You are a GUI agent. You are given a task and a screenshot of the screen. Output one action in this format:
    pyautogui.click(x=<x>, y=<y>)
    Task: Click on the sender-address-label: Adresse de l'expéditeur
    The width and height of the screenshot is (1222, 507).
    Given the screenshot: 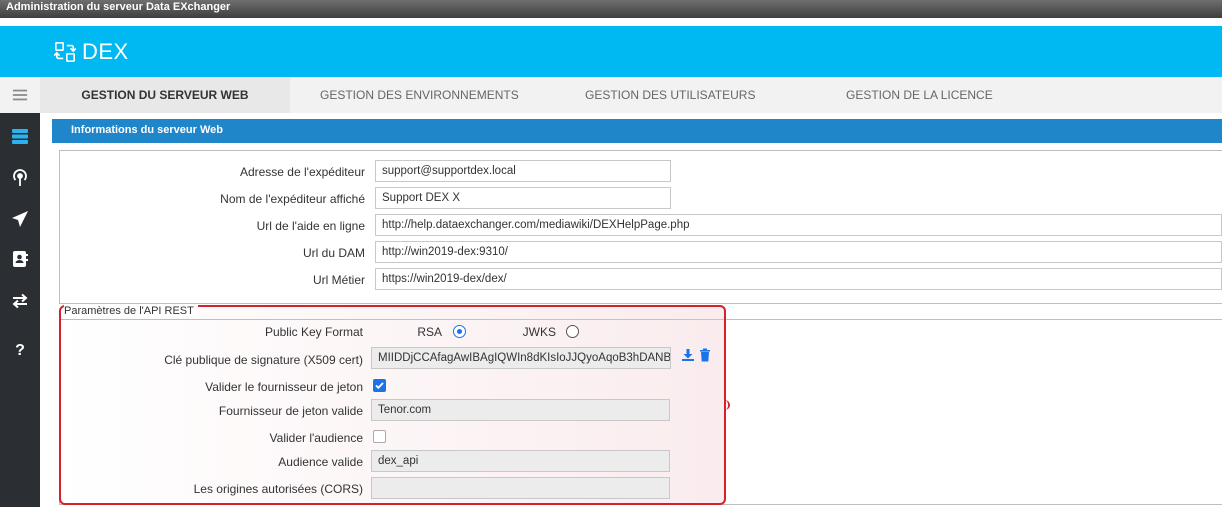 What is the action you would take?
    pyautogui.click(x=302, y=172)
    